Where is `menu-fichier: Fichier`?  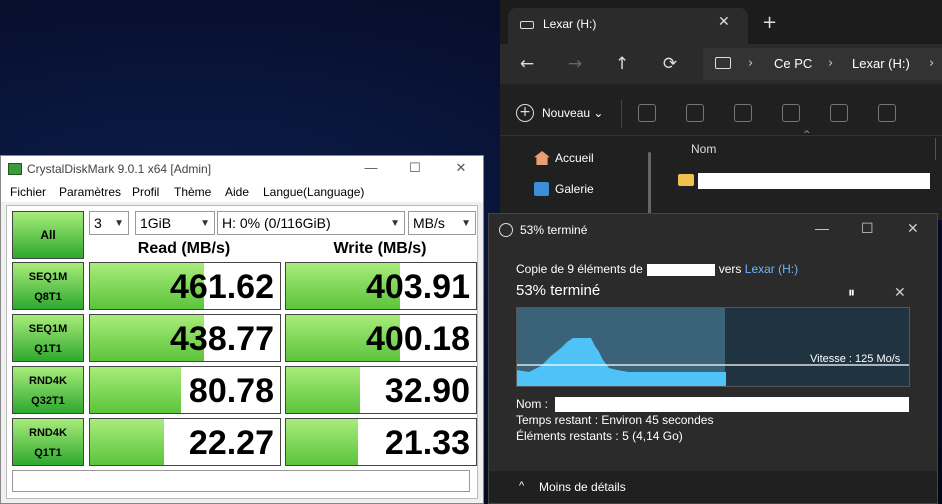 menu-fichier: Fichier is located at coordinates (28, 192).